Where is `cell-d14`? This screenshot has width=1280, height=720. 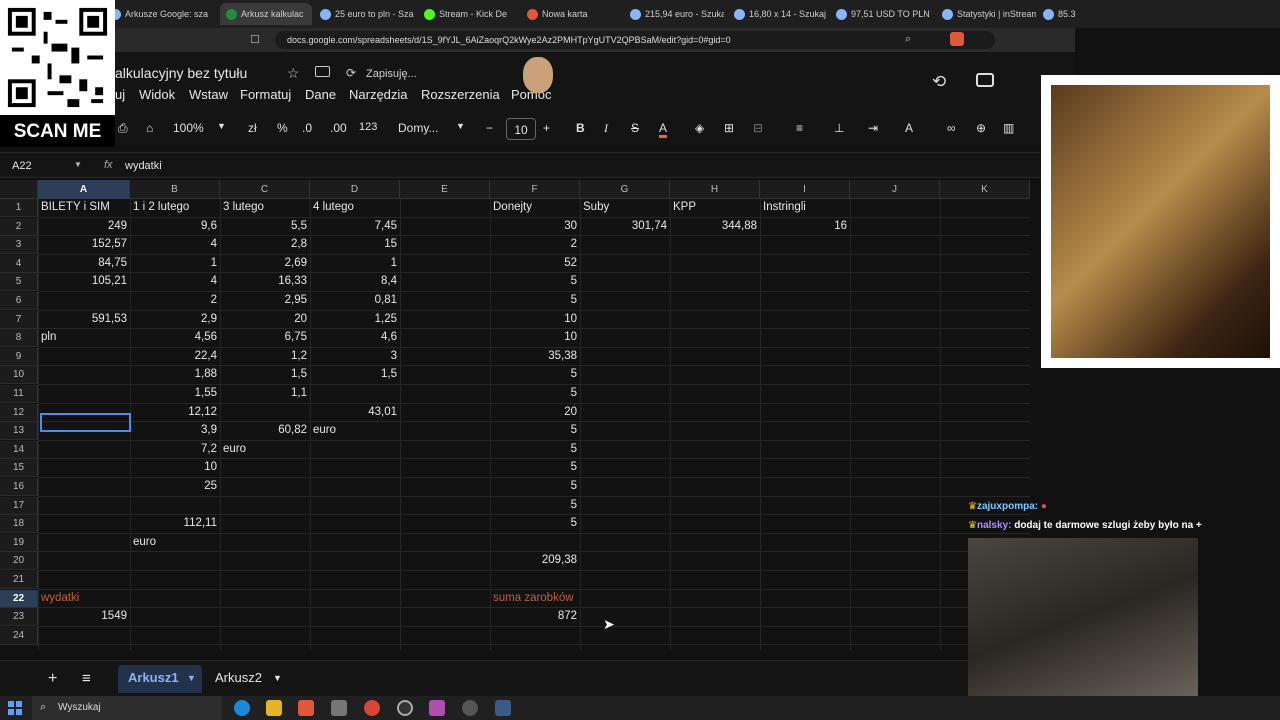 cell-d14 is located at coordinates (355, 450).